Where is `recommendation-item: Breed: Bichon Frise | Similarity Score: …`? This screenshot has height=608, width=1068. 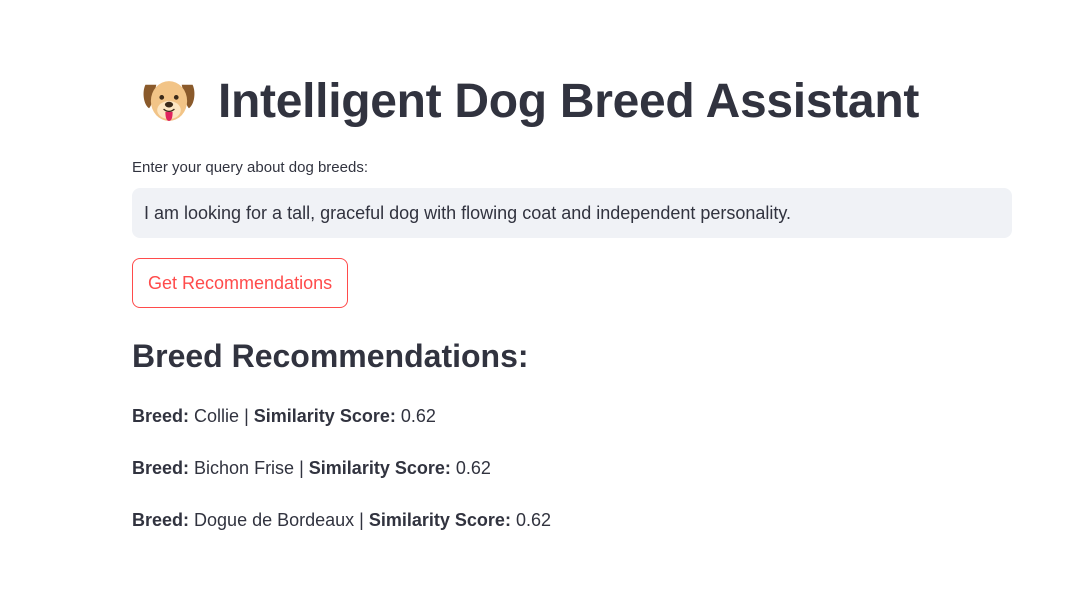
recommendation-item: Breed: Bichon Frise | Similarity Score: … is located at coordinates (572, 468).